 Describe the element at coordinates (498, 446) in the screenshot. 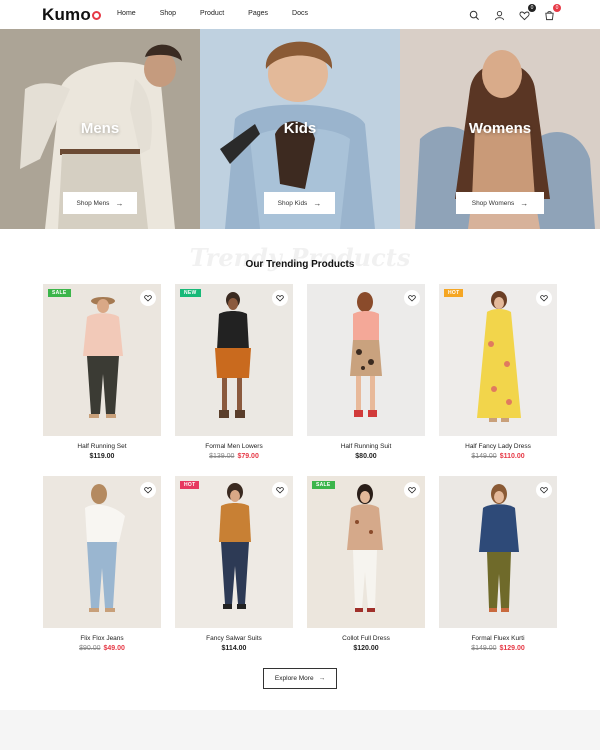

I see `product-name: Half Fancy Lady Dress` at that location.